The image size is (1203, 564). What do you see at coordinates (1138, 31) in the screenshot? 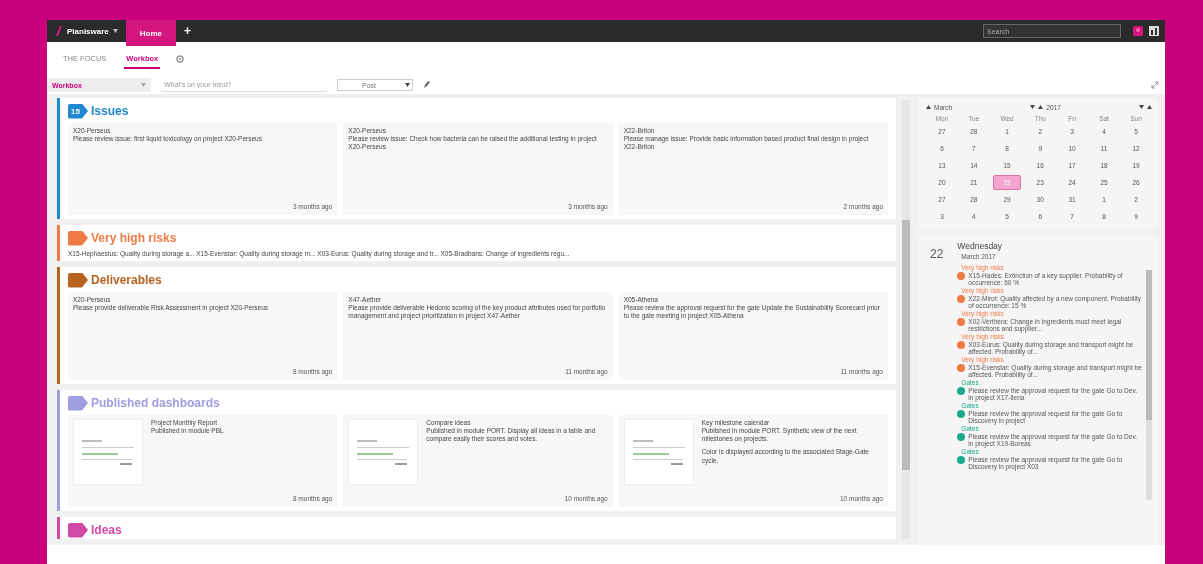
I see `user-icon` at bounding box center [1138, 31].